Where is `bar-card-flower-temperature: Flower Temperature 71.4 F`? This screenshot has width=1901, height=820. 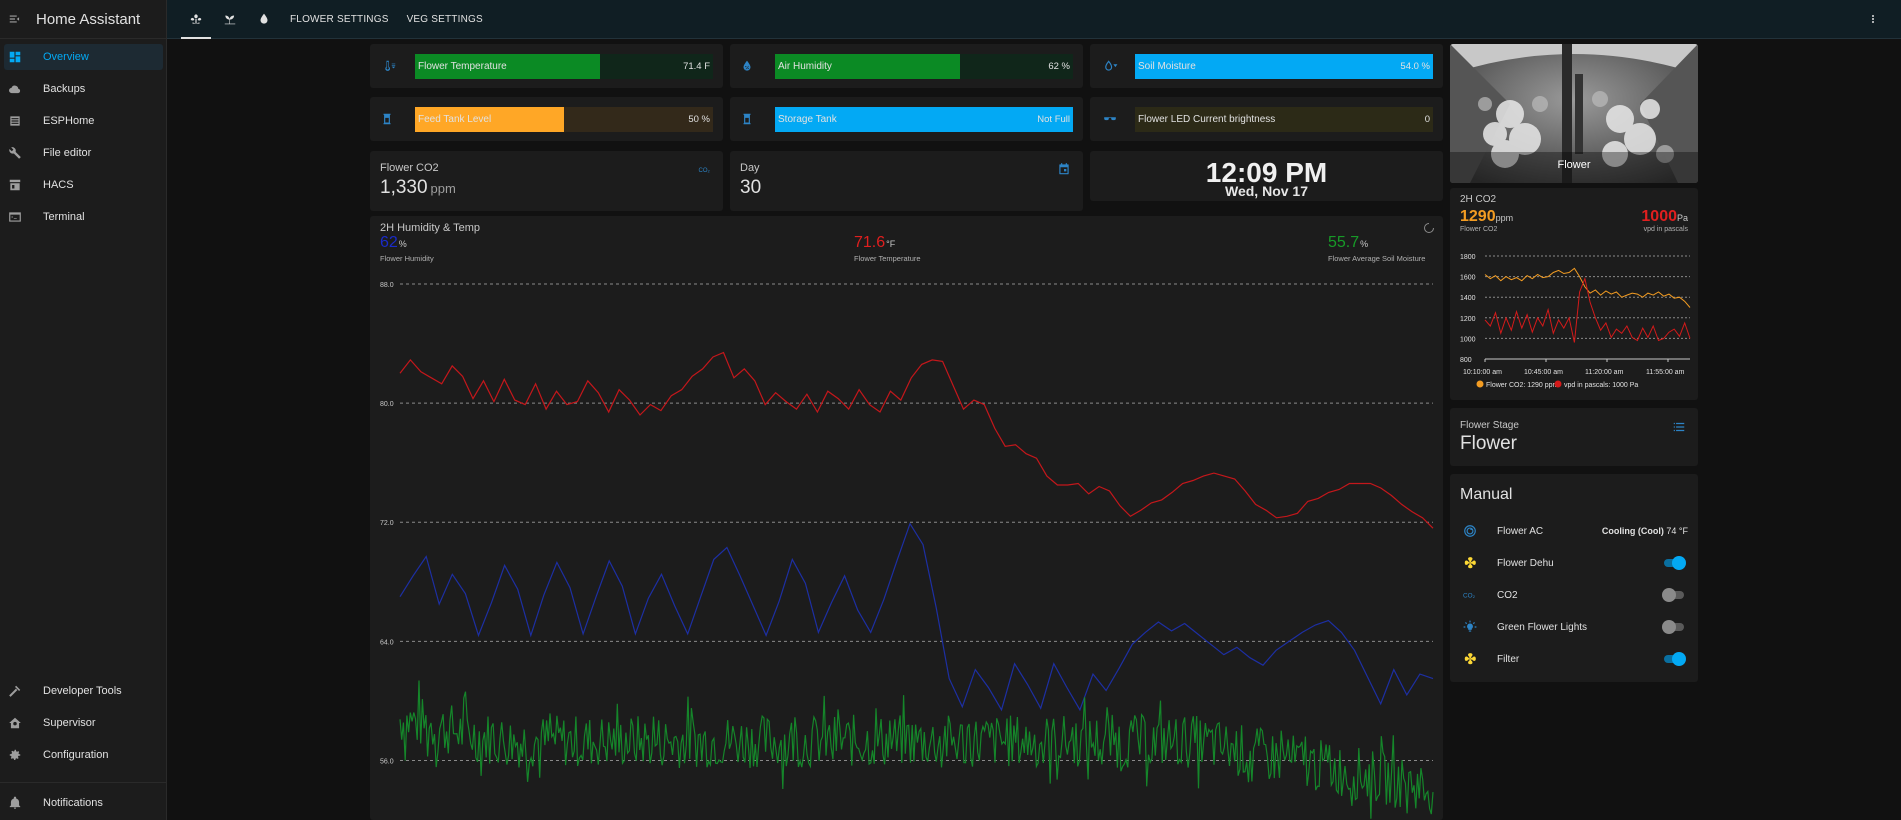 bar-card-flower-temperature: Flower Temperature 71.4 F is located at coordinates (546, 66).